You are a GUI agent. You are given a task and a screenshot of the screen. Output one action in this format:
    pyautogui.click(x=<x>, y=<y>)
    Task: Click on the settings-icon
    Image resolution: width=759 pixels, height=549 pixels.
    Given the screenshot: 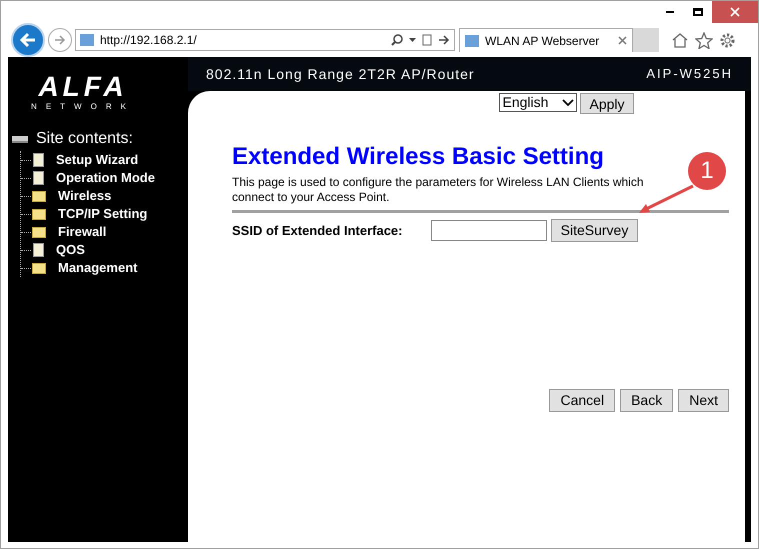 What is the action you would take?
    pyautogui.click(x=727, y=40)
    